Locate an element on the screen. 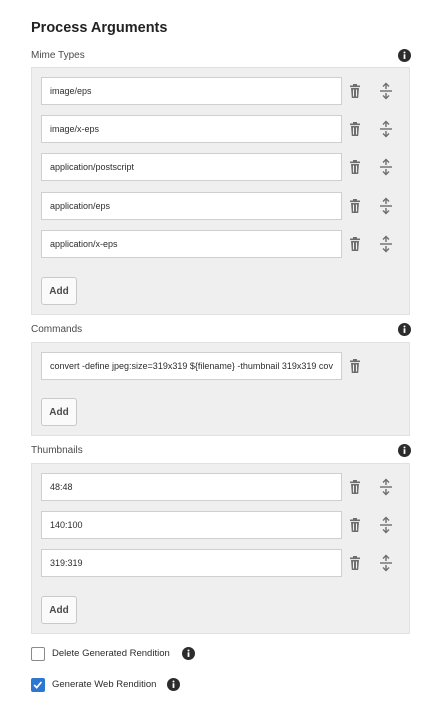 This screenshot has height=710, width=430. command-row is located at coordinates (223, 366).